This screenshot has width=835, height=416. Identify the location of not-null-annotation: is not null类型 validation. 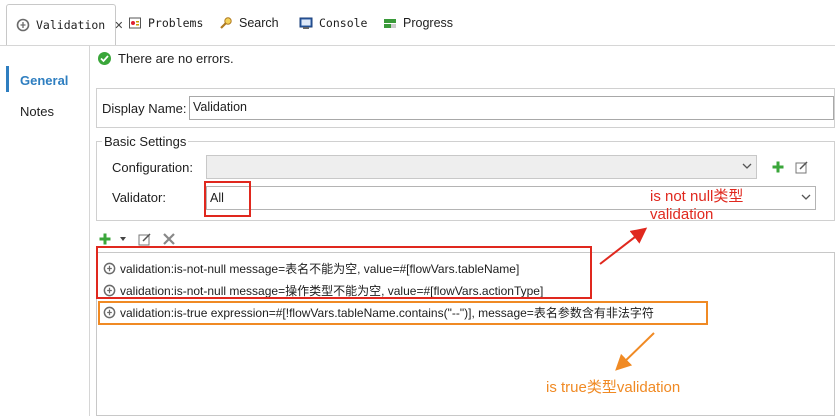
(696, 206).